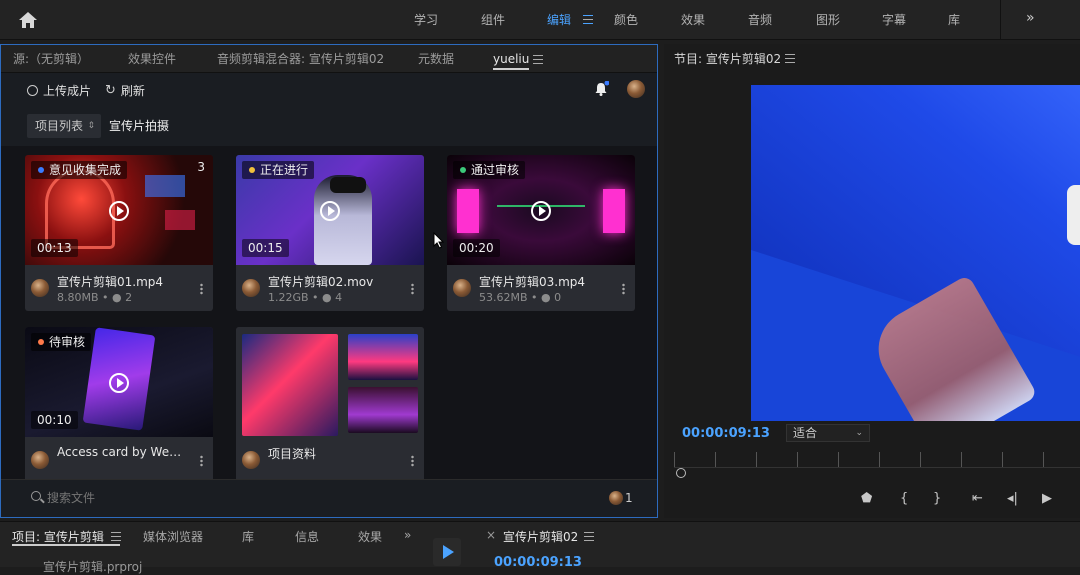 The width and height of the screenshot is (1080, 575). I want to click on tab-project: 项目: 宣传片剪辑, so click(58, 536).